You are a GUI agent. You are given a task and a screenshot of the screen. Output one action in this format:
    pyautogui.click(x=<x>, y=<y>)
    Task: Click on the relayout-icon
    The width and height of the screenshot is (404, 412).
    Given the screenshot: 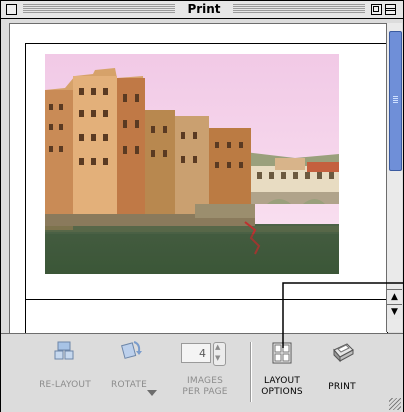 What is the action you would take?
    pyautogui.click(x=64, y=350)
    